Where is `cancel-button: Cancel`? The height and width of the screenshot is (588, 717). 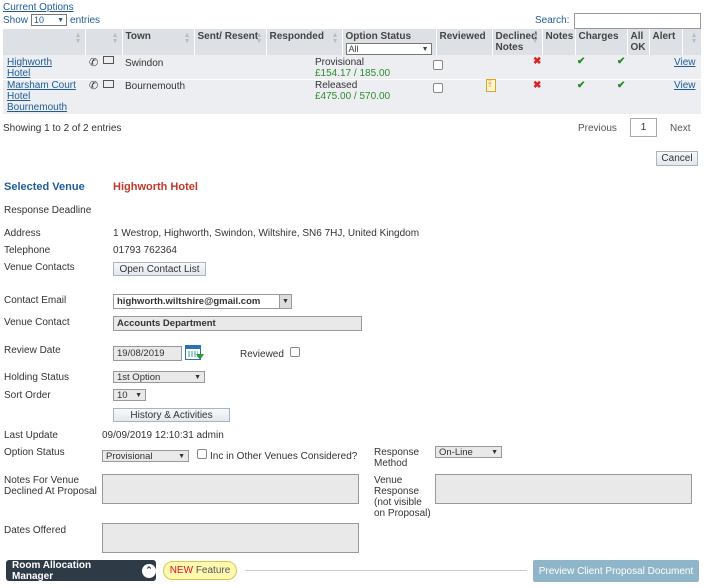 cancel-button: Cancel is located at coordinates (677, 158).